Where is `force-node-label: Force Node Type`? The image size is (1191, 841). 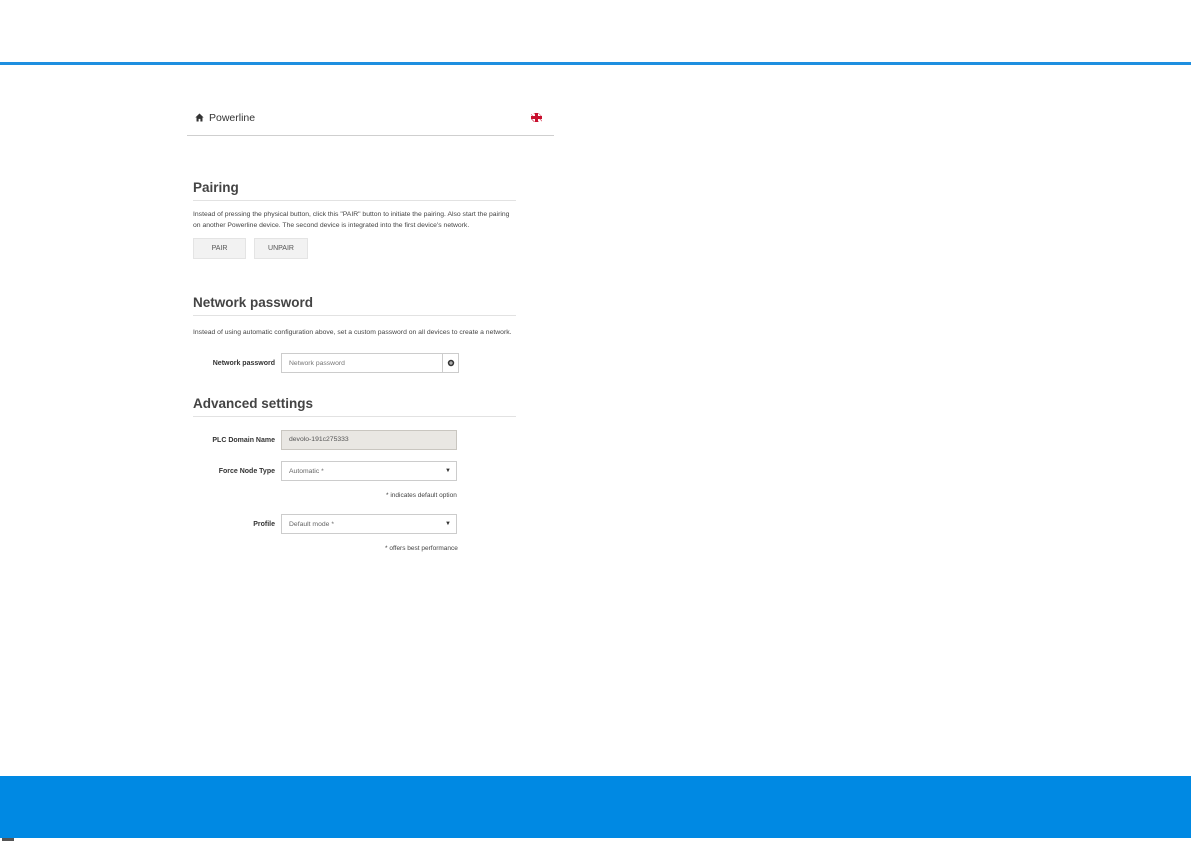 force-node-label: Force Node Type is located at coordinates (246, 471).